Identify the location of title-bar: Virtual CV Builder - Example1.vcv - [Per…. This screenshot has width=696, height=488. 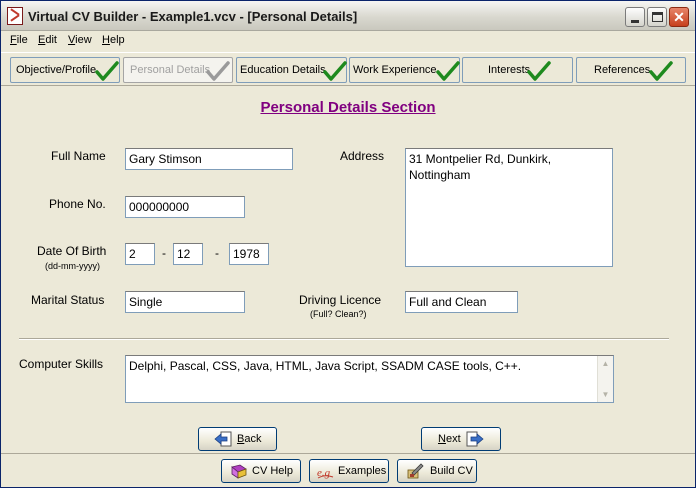
(348, 16).